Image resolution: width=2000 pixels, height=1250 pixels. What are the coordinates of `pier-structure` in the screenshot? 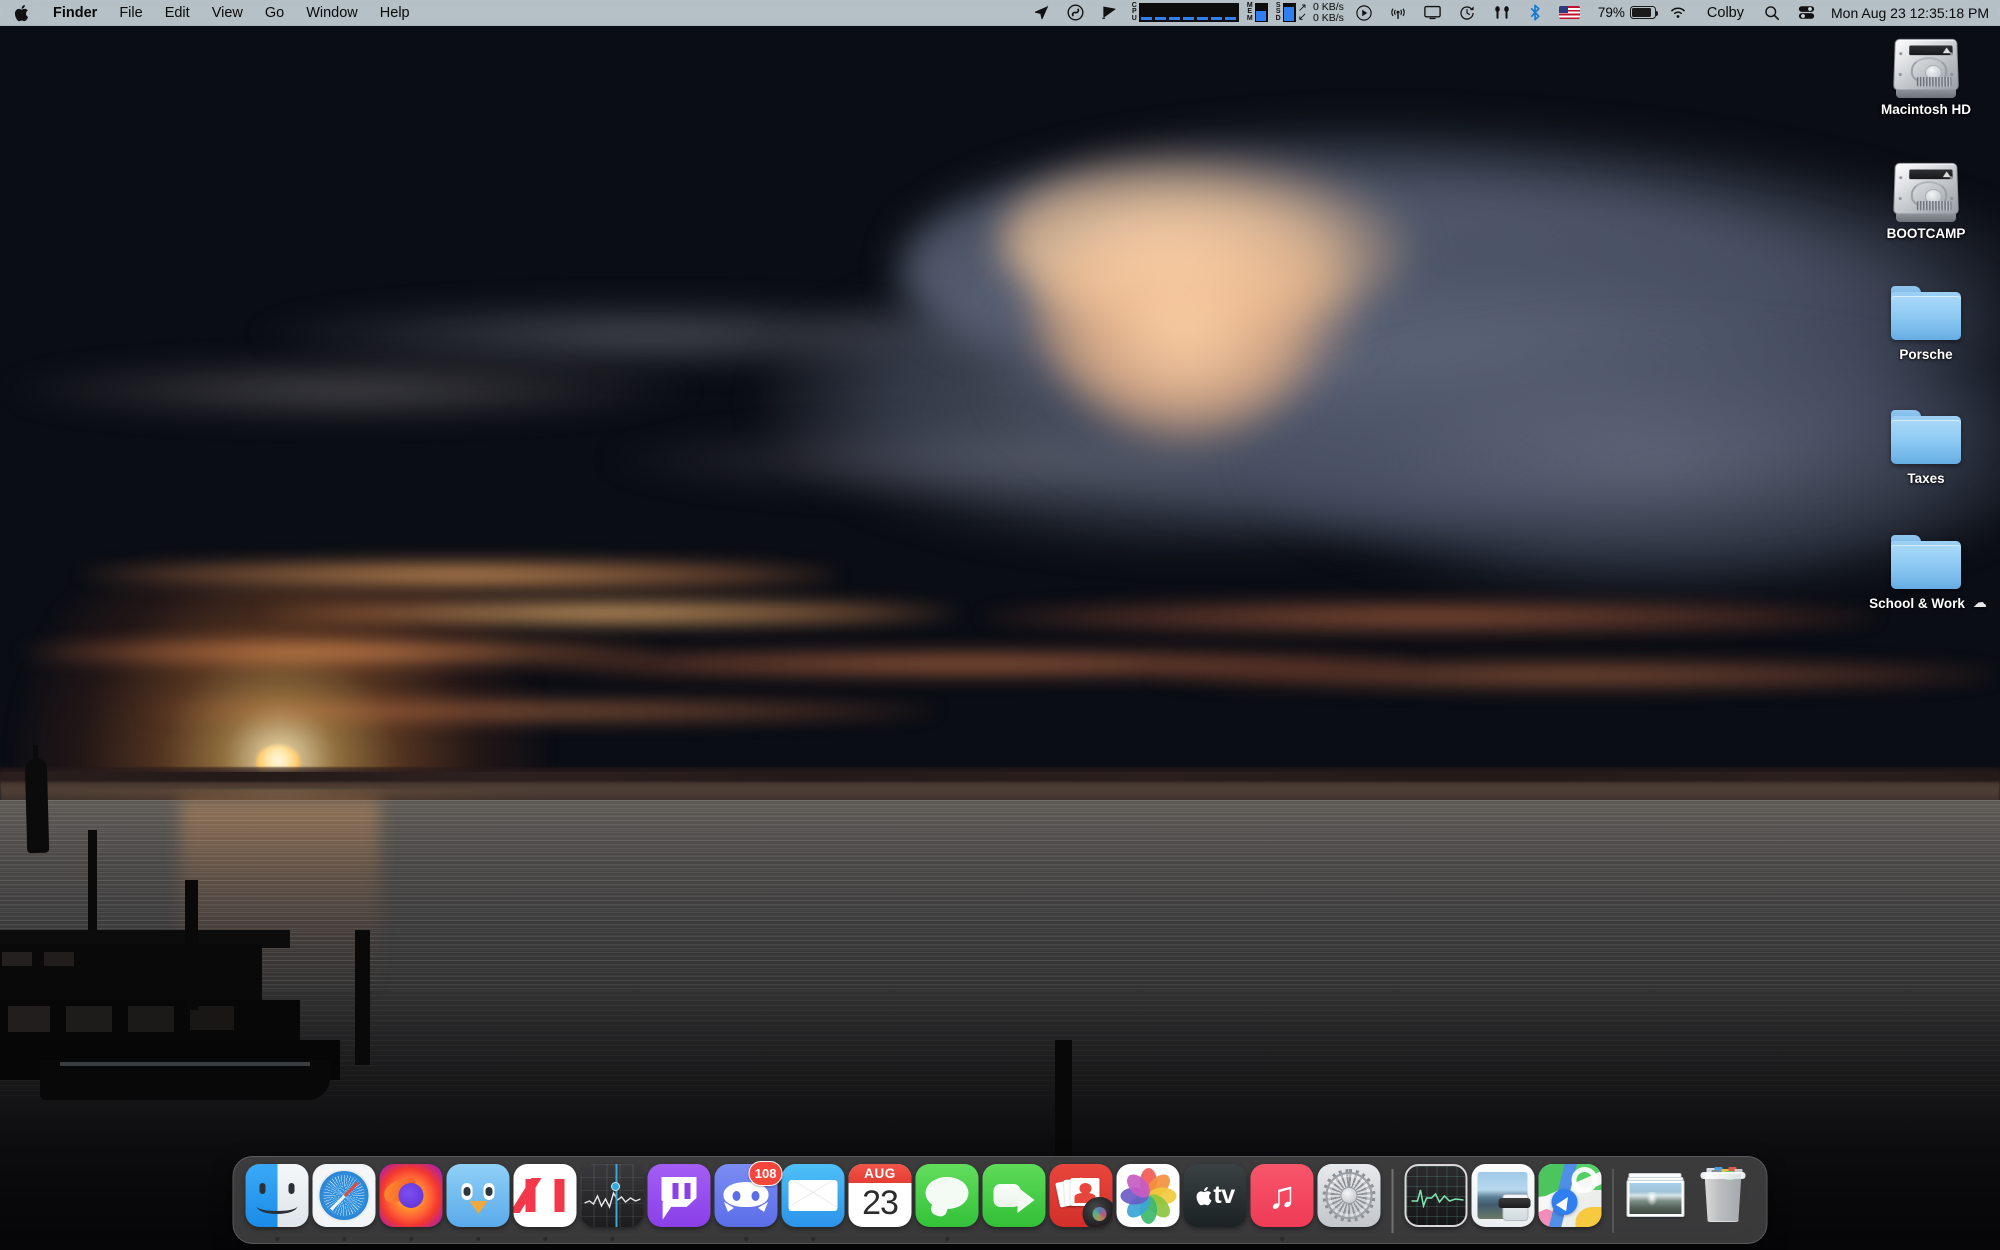 It's located at (131, 975).